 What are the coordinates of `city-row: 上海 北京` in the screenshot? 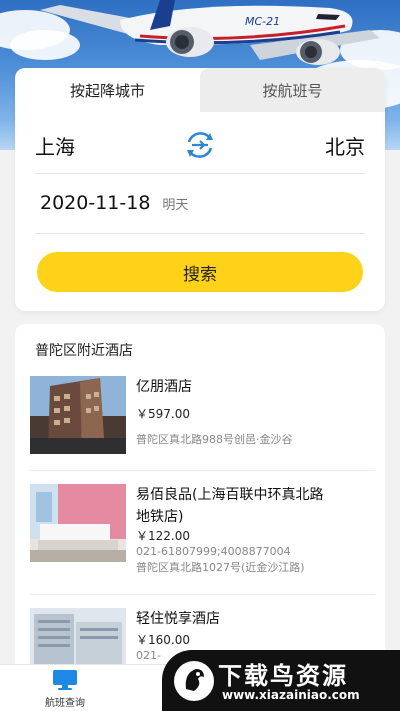 It's located at (200, 145).